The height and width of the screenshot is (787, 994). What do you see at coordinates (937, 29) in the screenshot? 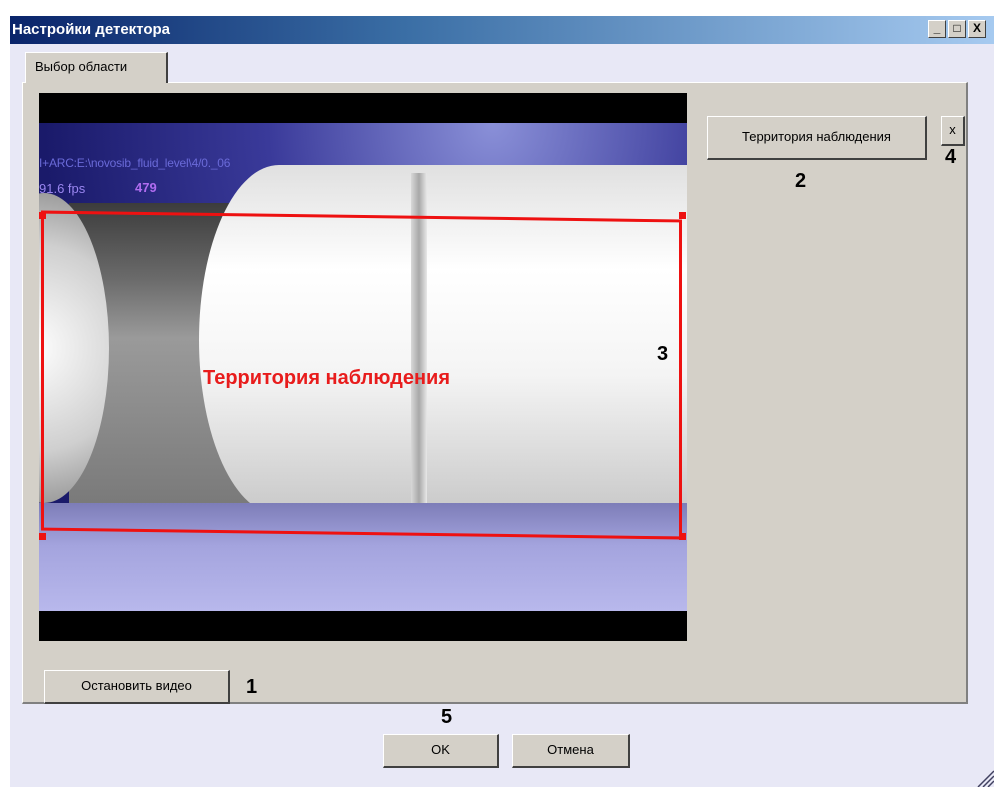
I see `minimize-button: _` at bounding box center [937, 29].